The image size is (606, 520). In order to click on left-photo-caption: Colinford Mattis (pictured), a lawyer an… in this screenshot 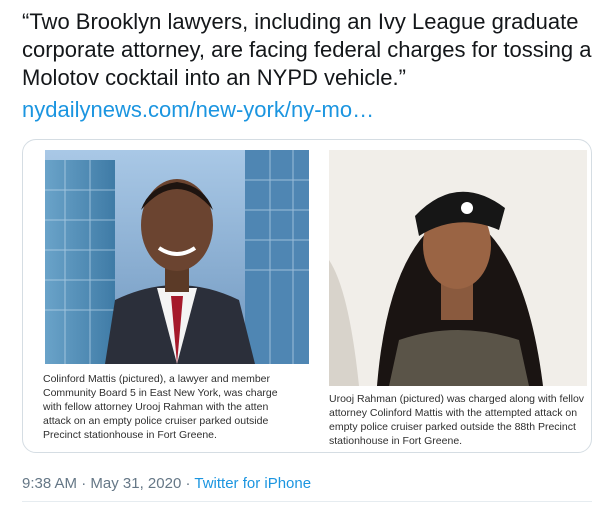, I will do `click(160, 407)`.